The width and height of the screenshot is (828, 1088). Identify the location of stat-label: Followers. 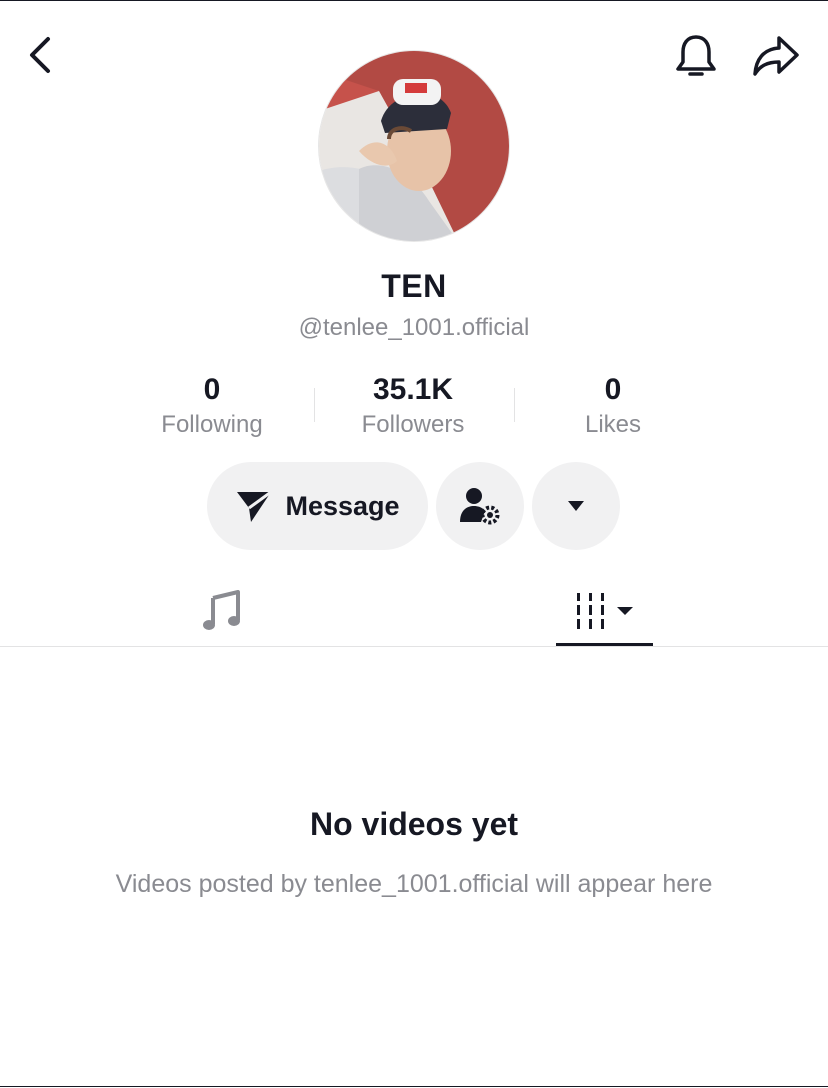
(413, 424).